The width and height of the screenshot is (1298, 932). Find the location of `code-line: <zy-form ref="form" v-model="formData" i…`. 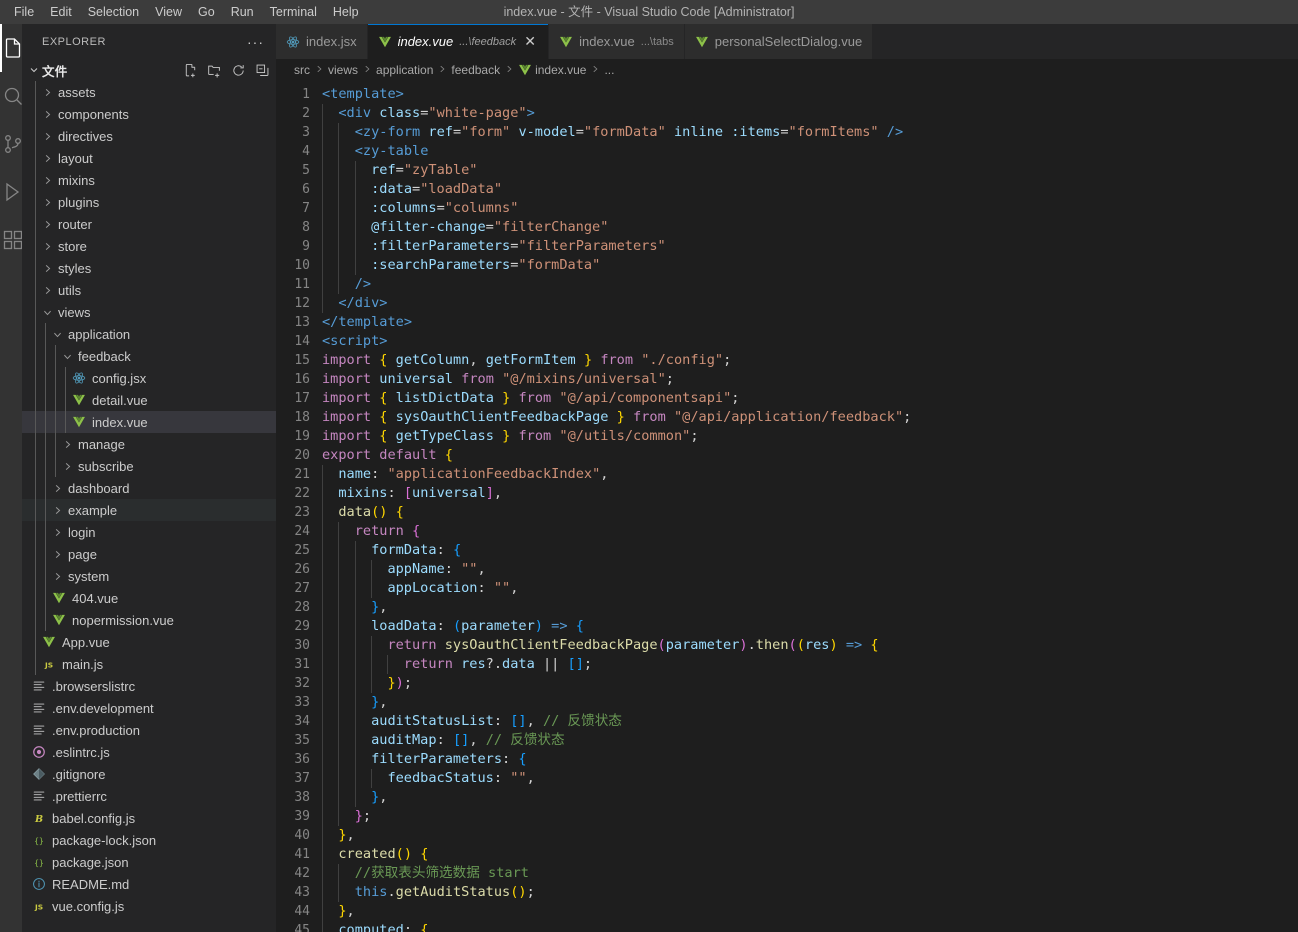

code-line: <zy-form ref="form" v-model="formData" i… is located at coordinates (810, 132).